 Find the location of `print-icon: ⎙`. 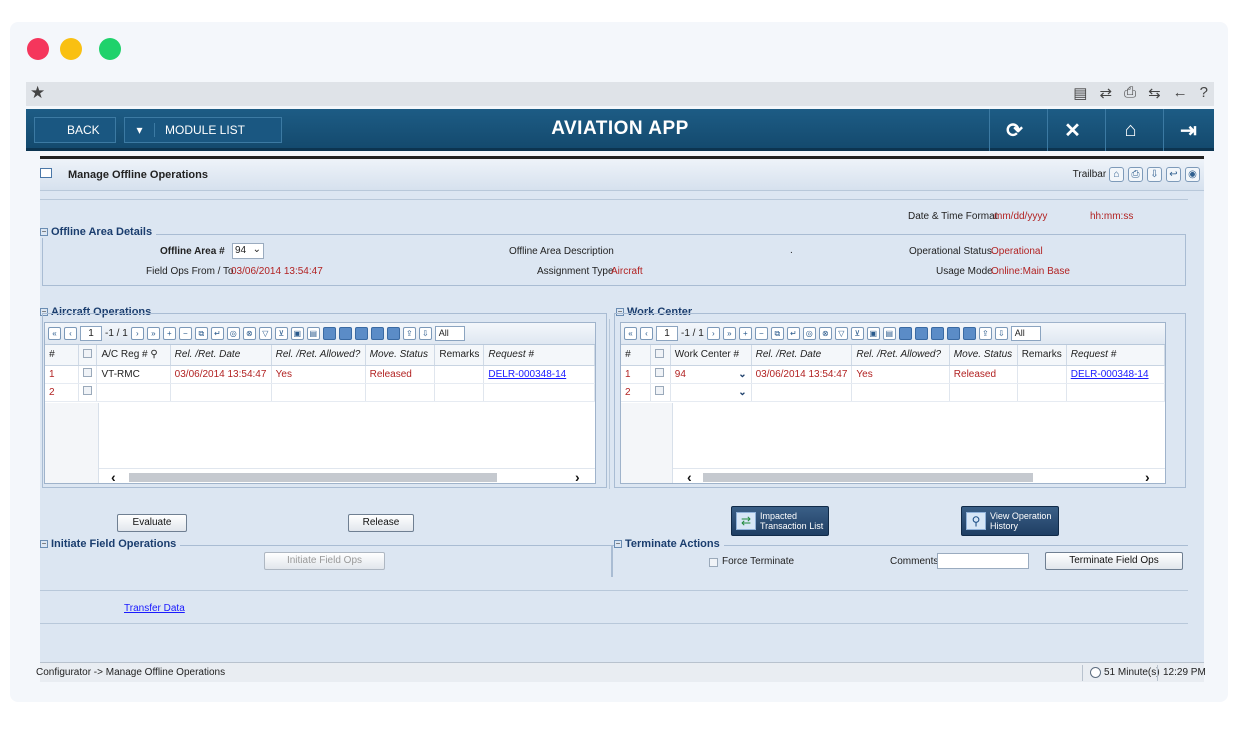

print-icon: ⎙ is located at coordinates (1130, 93).